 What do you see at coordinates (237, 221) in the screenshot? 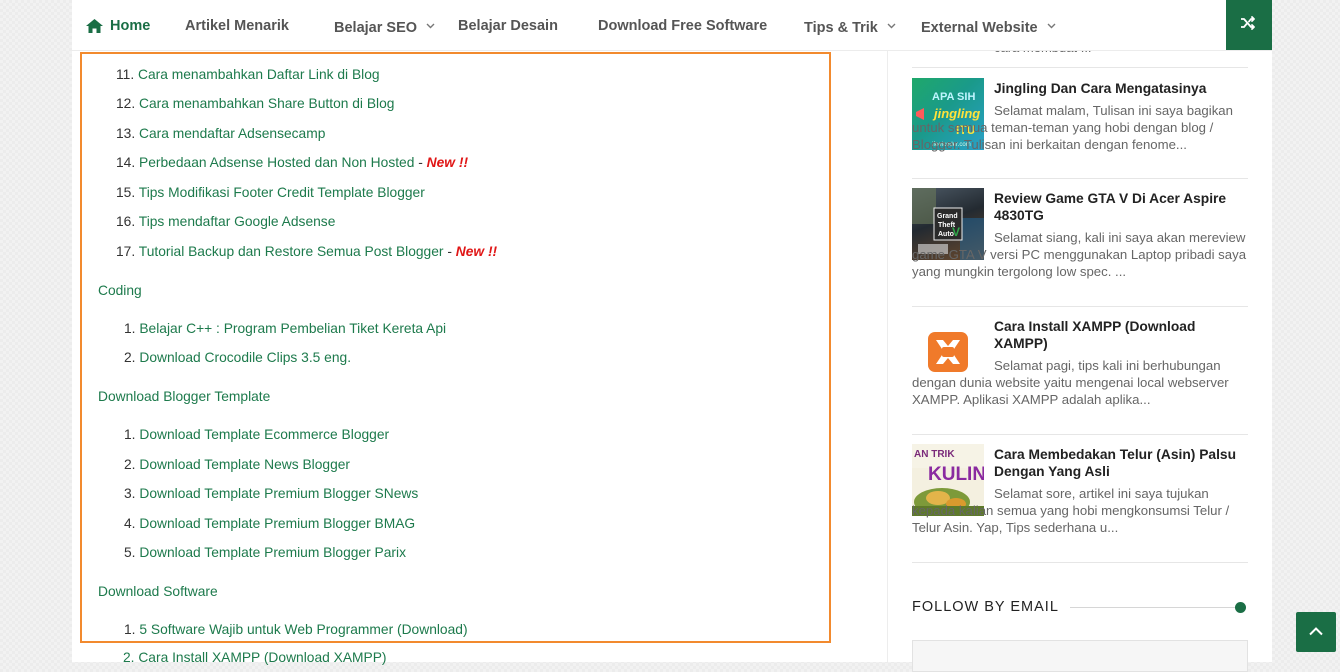
I see `item-link: Tips mendaftar Google Adsense` at bounding box center [237, 221].